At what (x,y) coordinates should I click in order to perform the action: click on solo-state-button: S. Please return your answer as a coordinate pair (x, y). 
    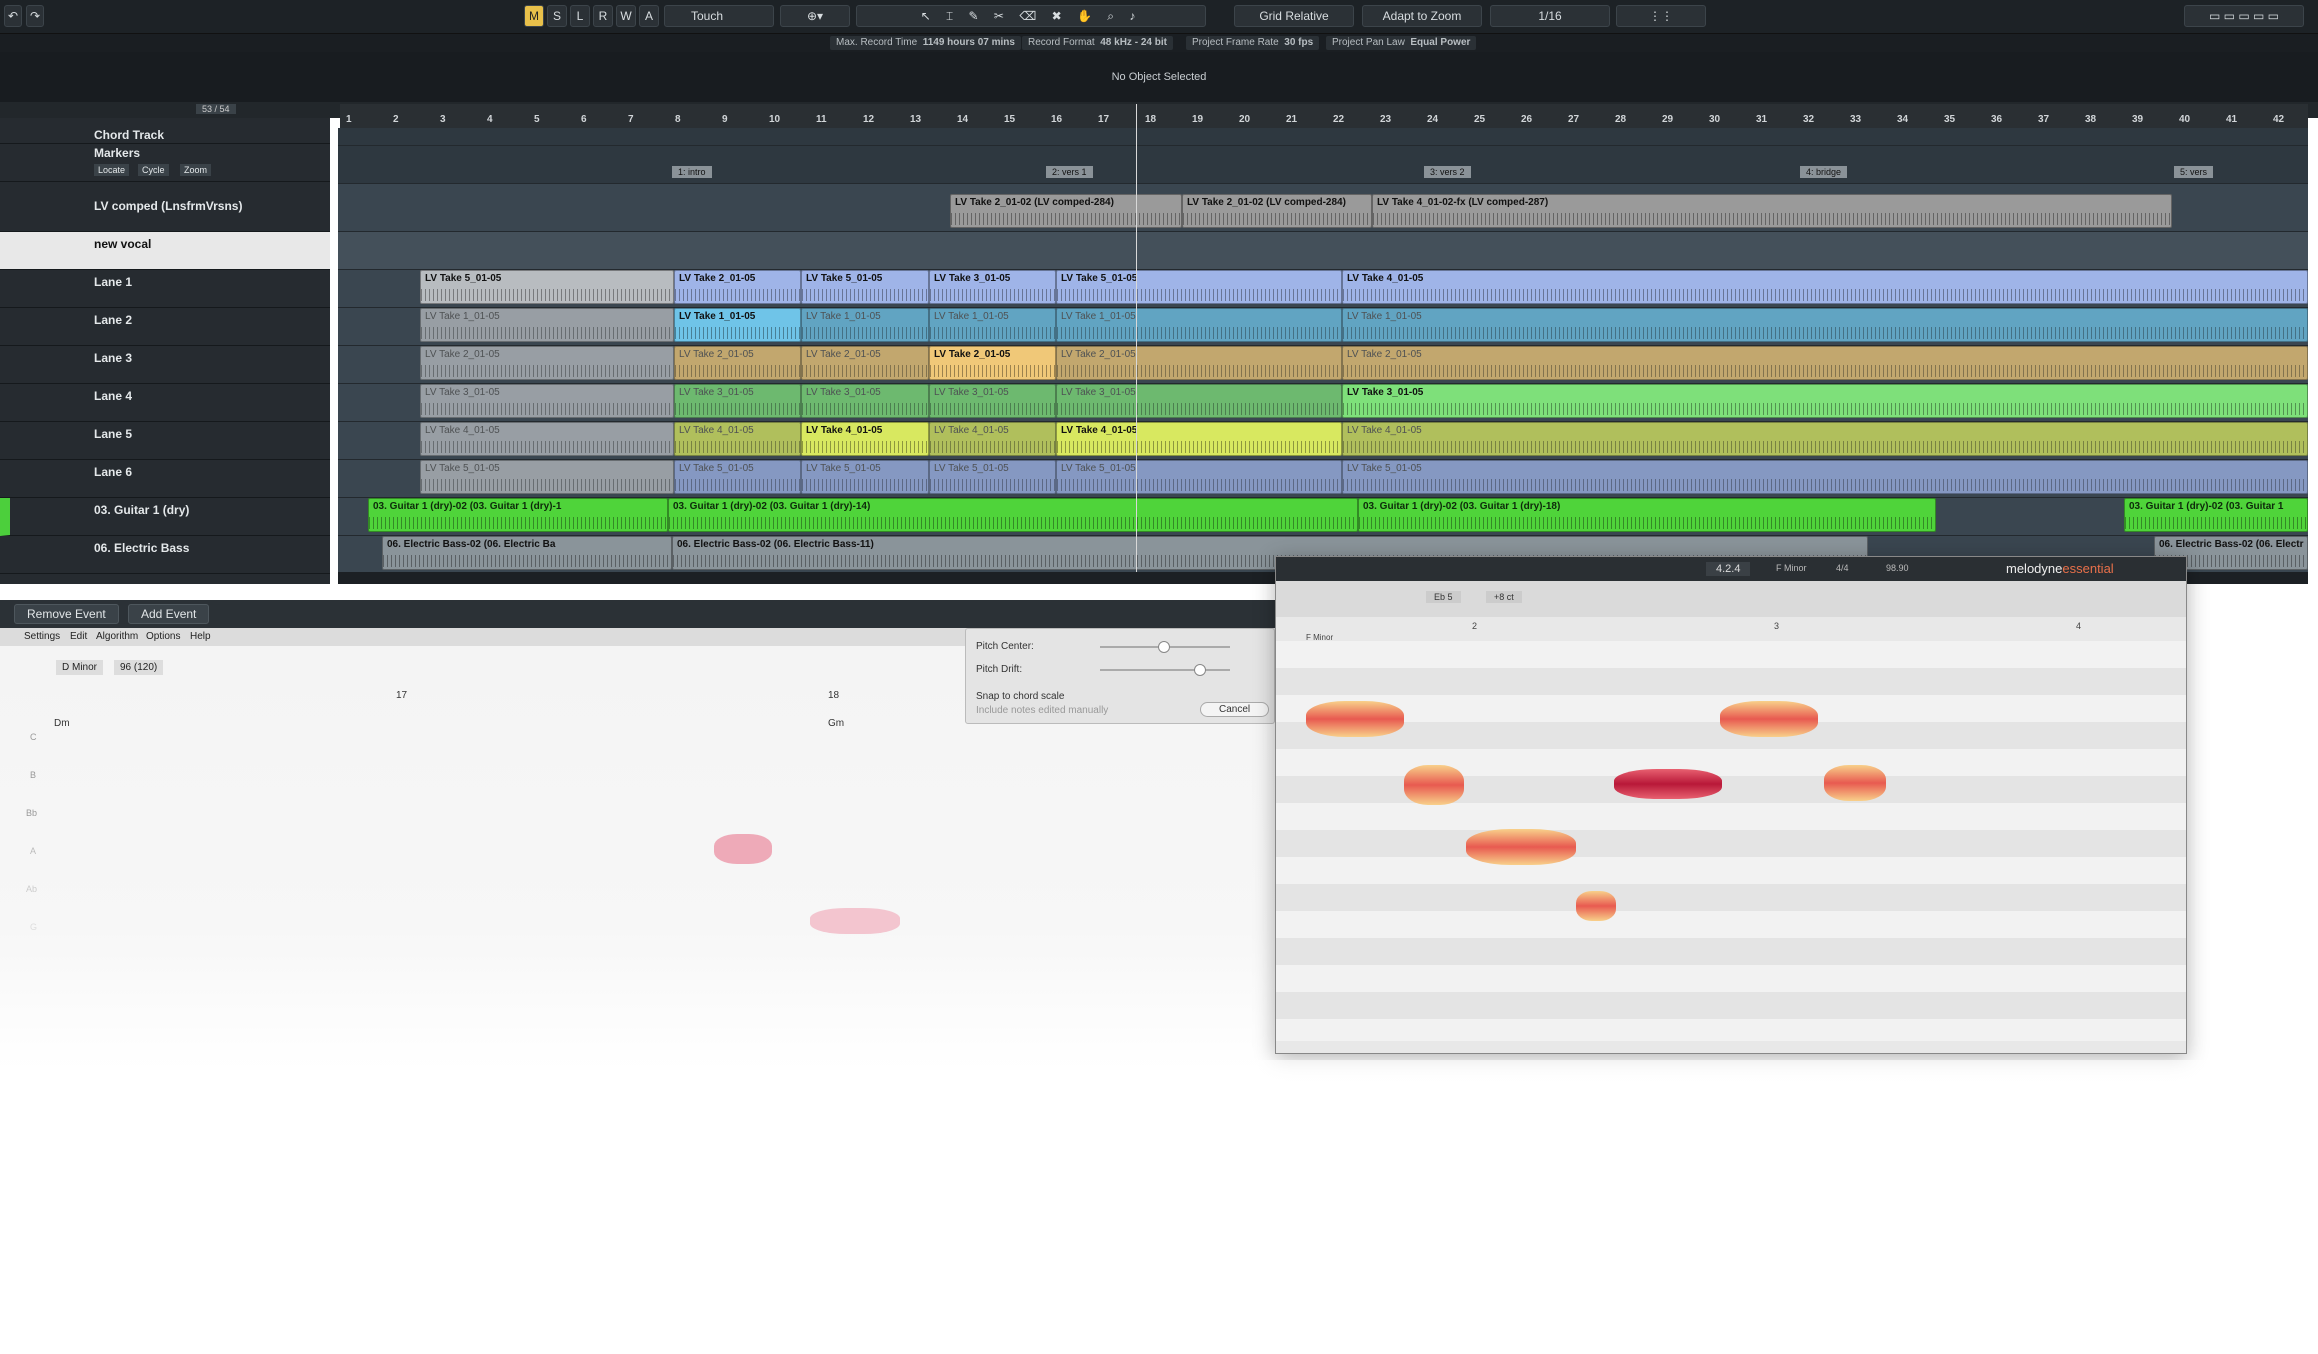
    Looking at the image, I should click on (557, 16).